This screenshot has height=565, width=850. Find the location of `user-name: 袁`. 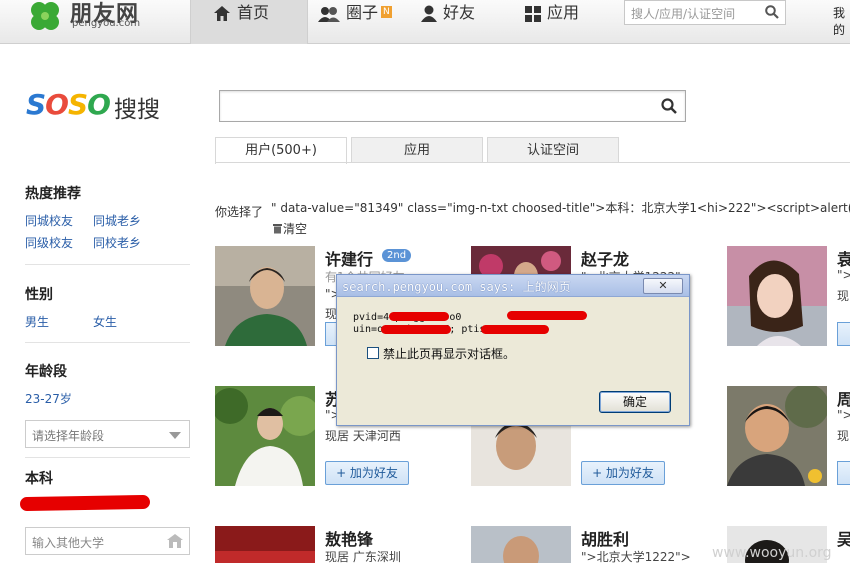

user-name: 袁 is located at coordinates (843, 258).